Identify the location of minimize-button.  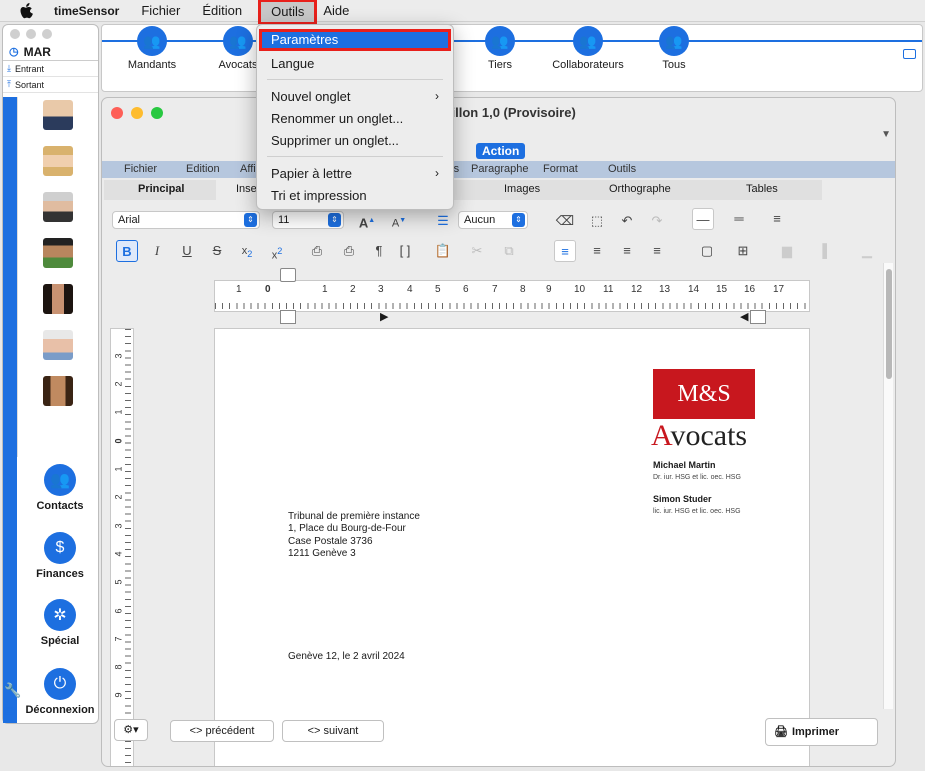
(31, 34).